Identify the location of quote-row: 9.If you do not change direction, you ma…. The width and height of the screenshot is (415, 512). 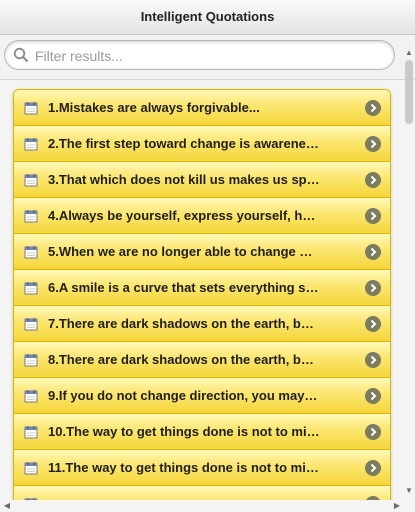
(202, 396).